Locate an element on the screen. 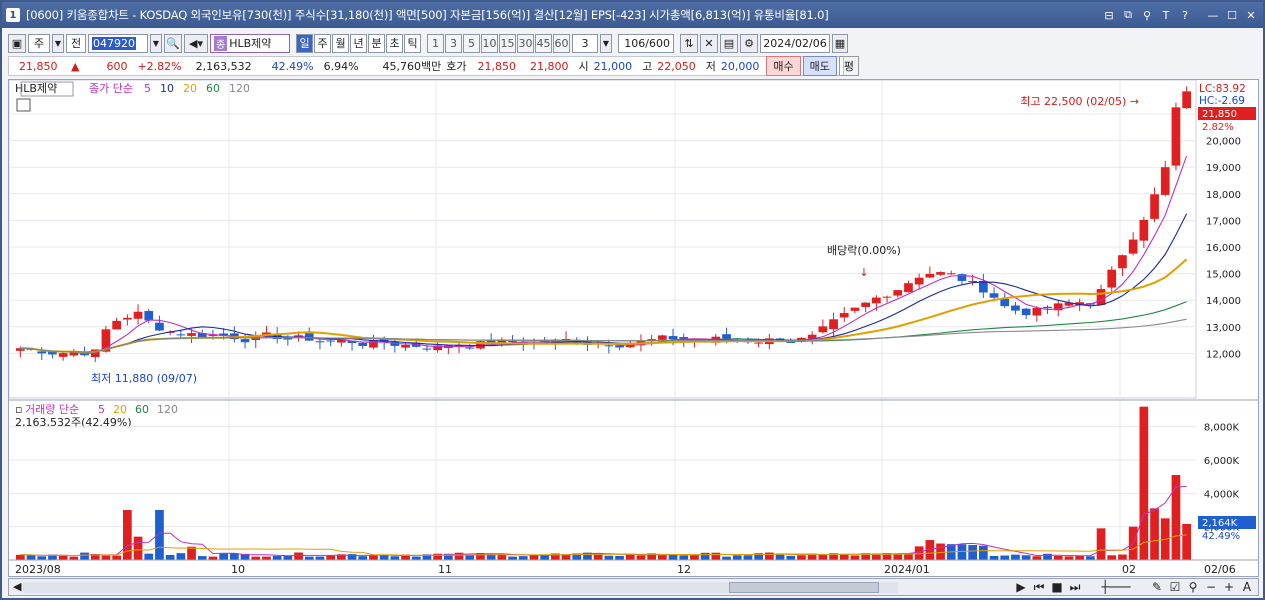 Image resolution: width=1265 pixels, height=600 pixels. stock-name-field: 종 HLB제약 is located at coordinates (250, 43).